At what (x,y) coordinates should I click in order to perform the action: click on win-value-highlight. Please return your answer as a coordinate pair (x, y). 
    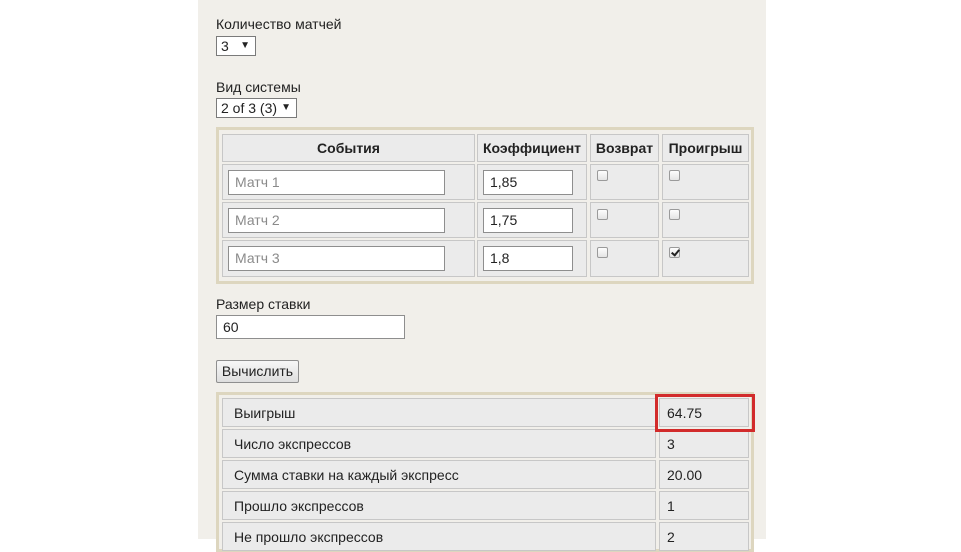
    Looking at the image, I should click on (705, 413).